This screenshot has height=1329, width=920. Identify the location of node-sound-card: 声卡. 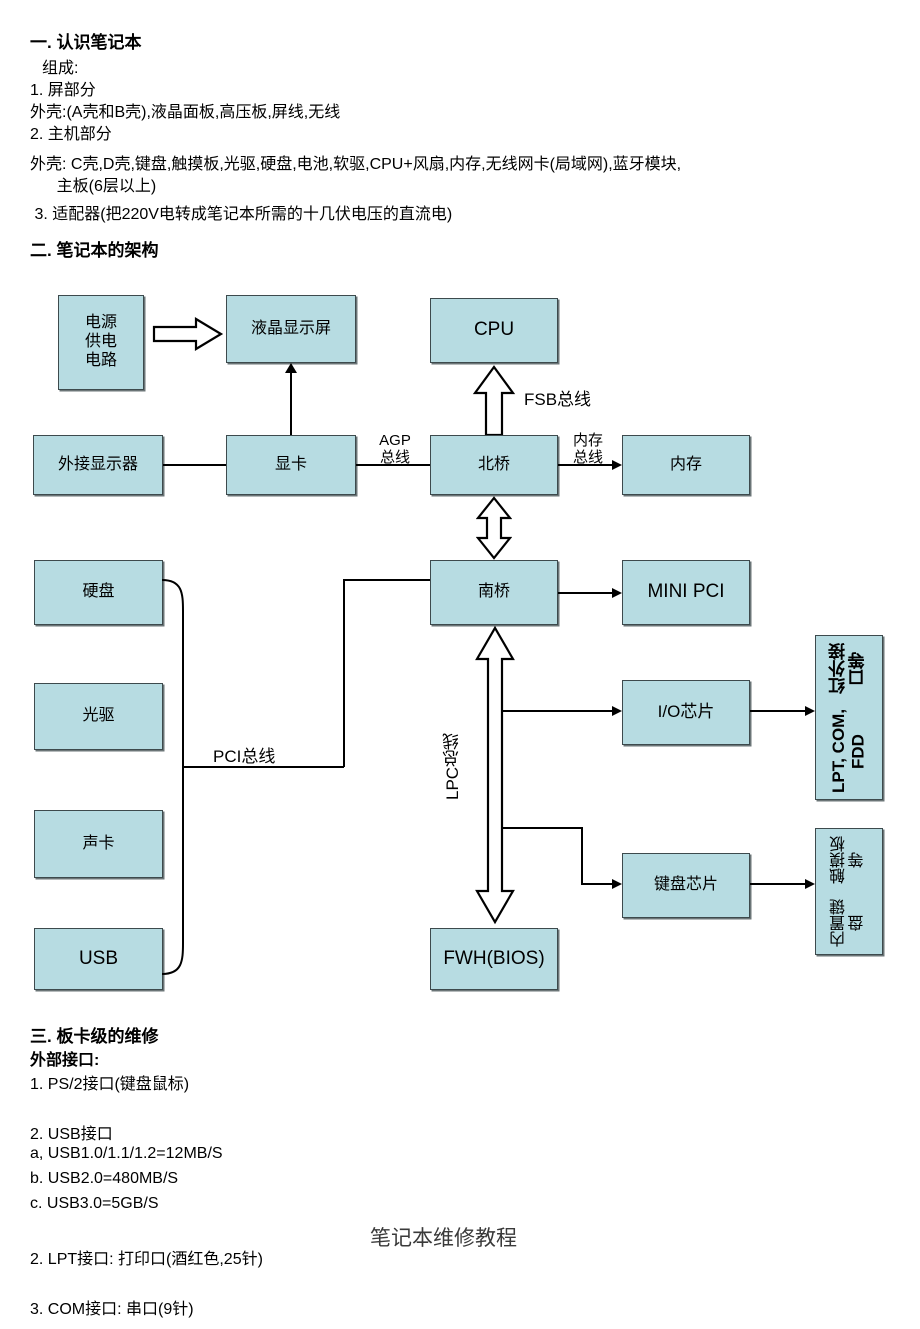
(98, 844).